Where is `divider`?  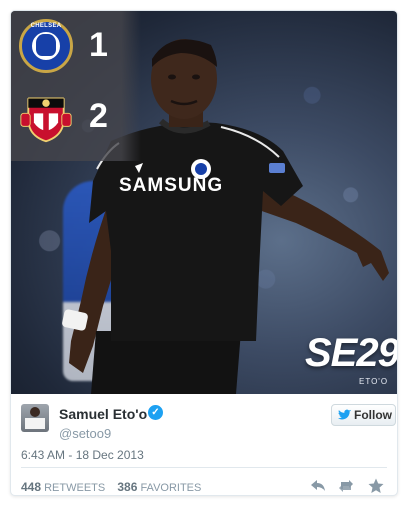 divider is located at coordinates (204, 467).